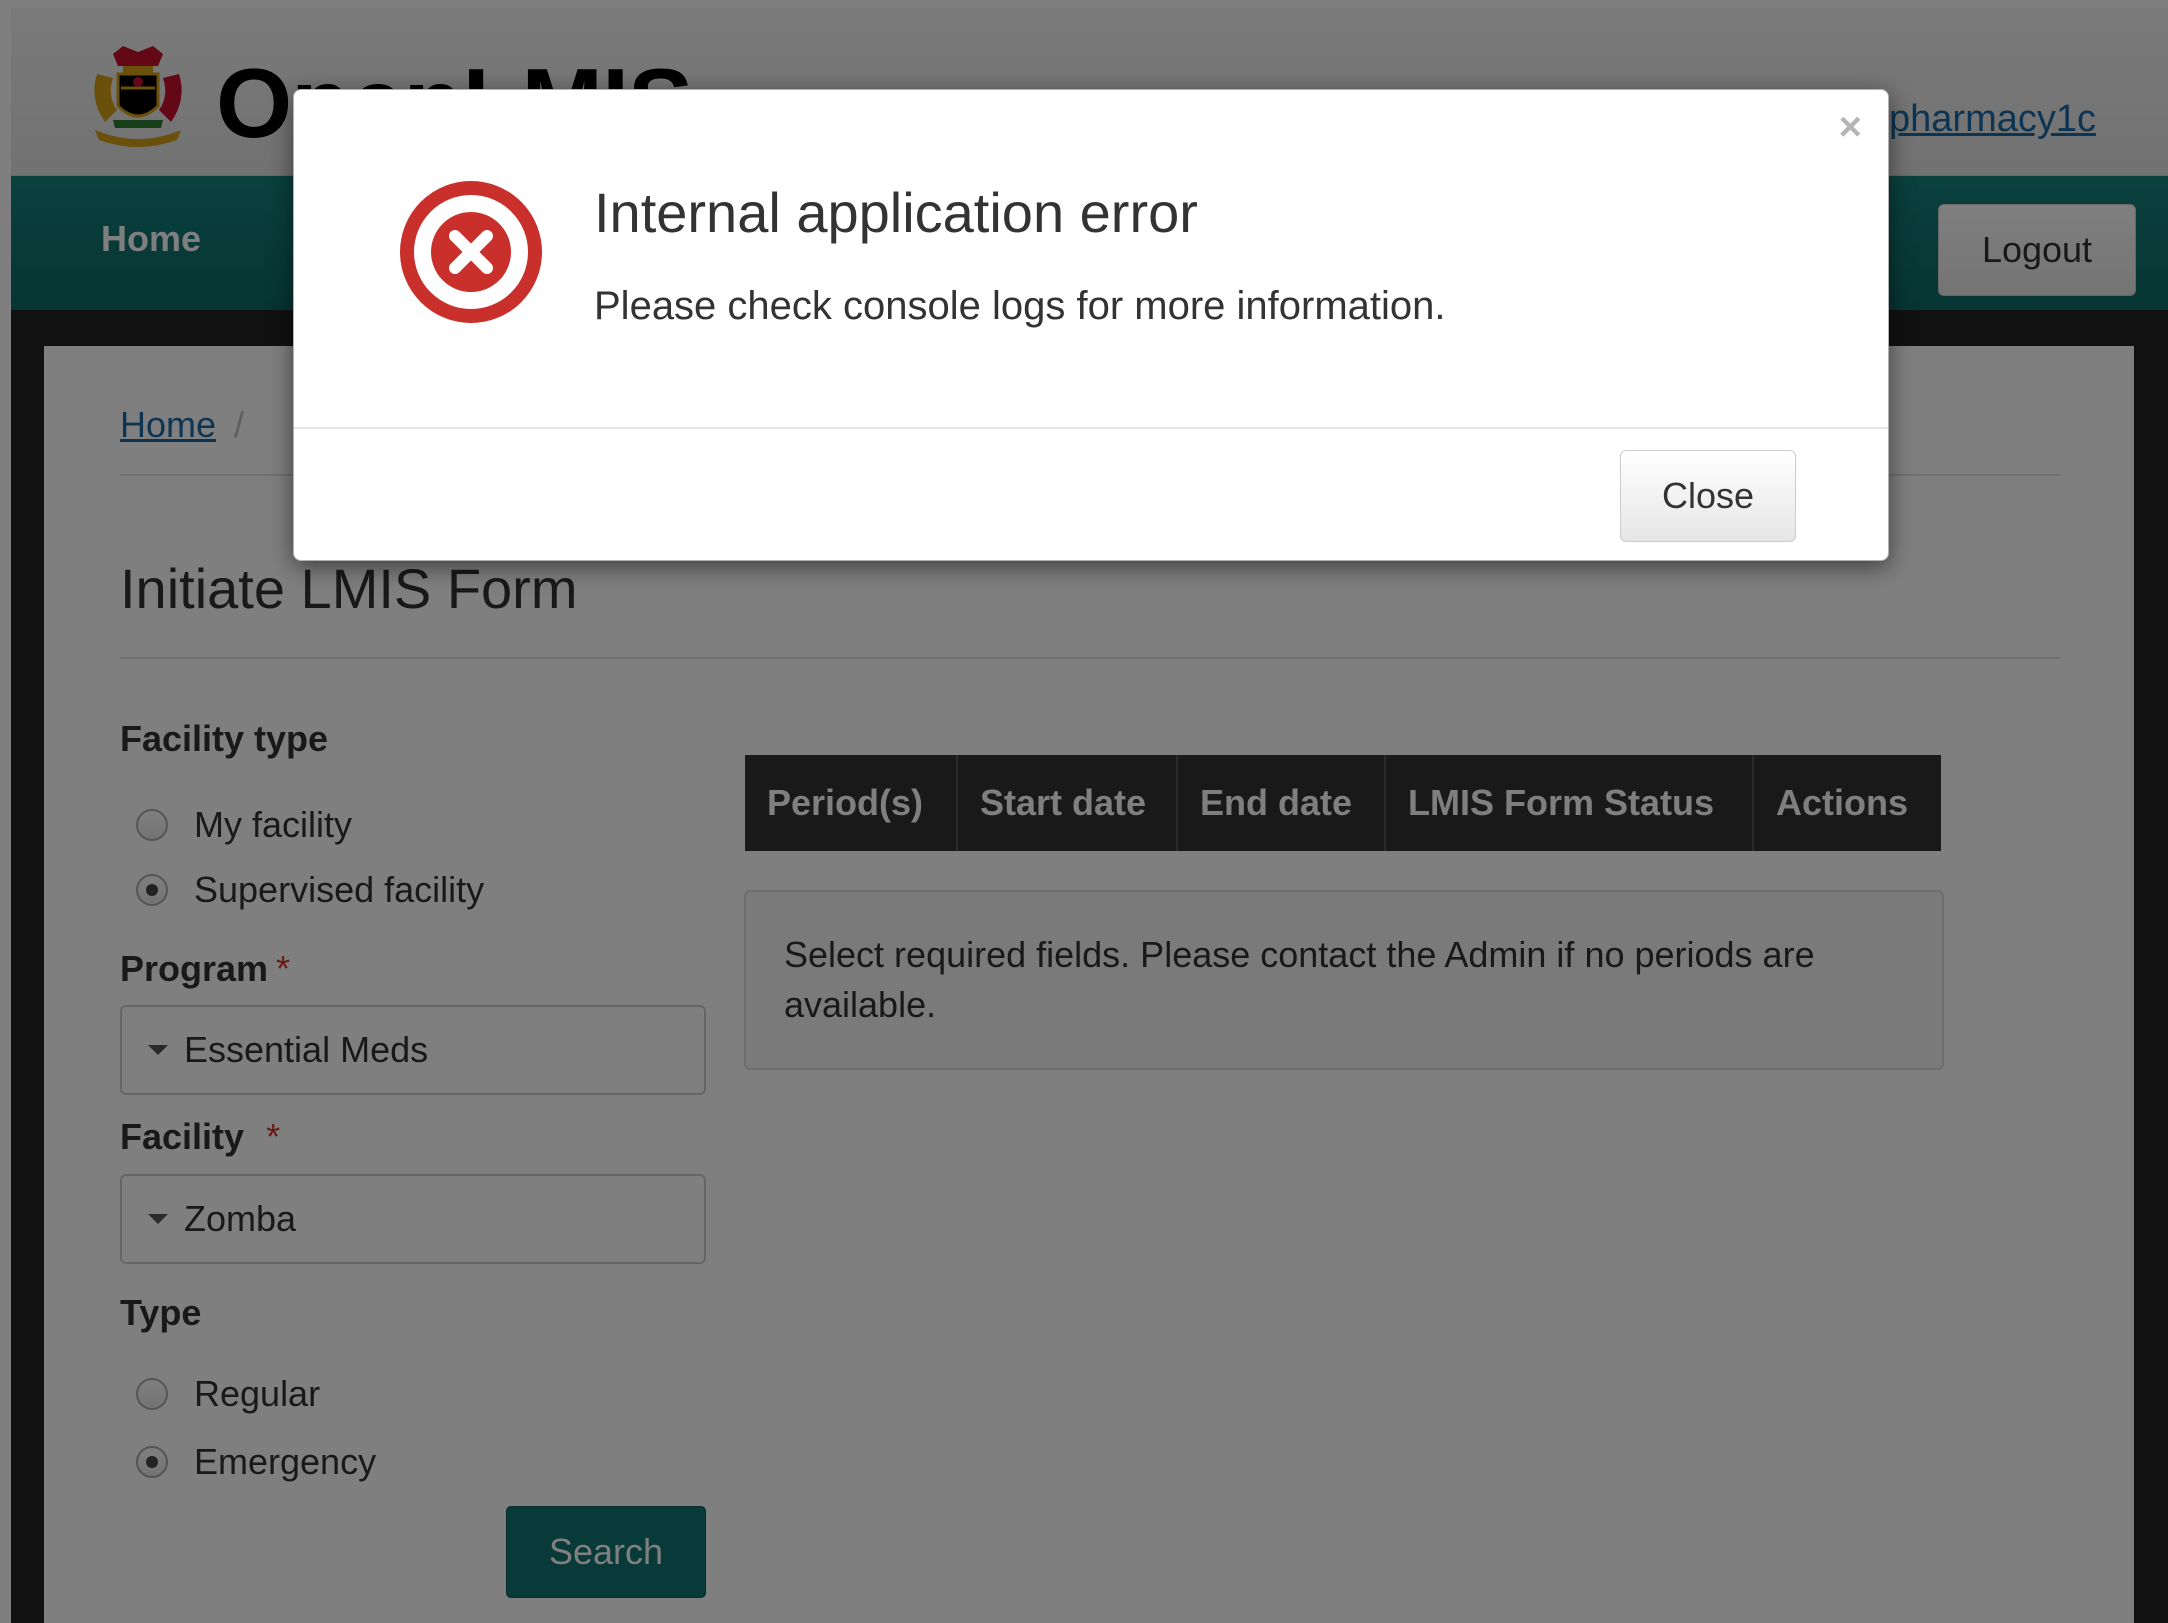  I want to click on close-icon: ×, so click(1850, 127).